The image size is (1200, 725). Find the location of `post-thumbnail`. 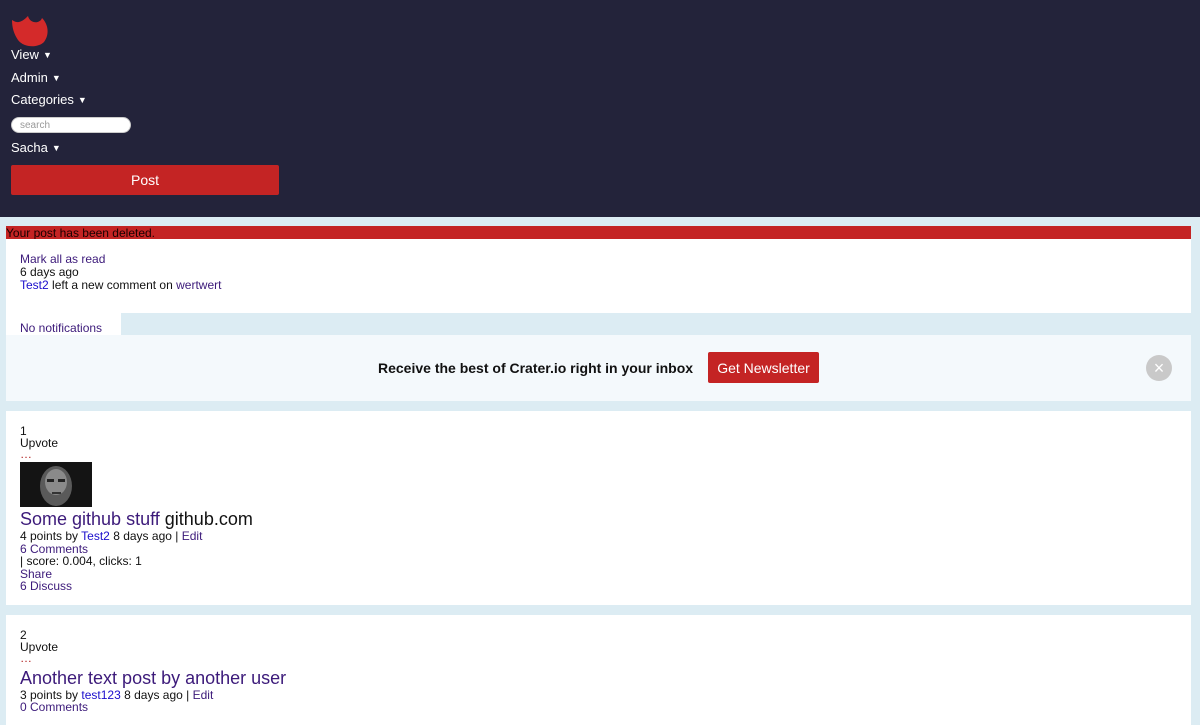

post-thumbnail is located at coordinates (56, 484).